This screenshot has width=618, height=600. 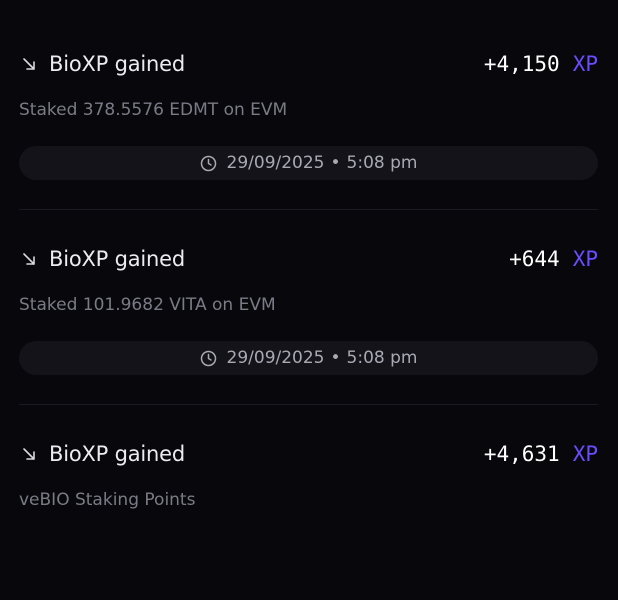 What do you see at coordinates (107, 500) in the screenshot?
I see `activity-item-description: veBIO Staking Points` at bounding box center [107, 500].